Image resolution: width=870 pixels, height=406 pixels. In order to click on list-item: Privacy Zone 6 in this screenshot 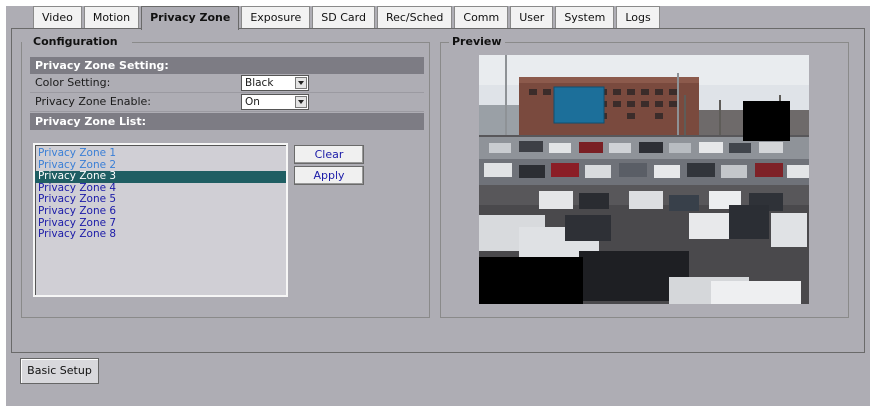, I will do `click(160, 211)`.